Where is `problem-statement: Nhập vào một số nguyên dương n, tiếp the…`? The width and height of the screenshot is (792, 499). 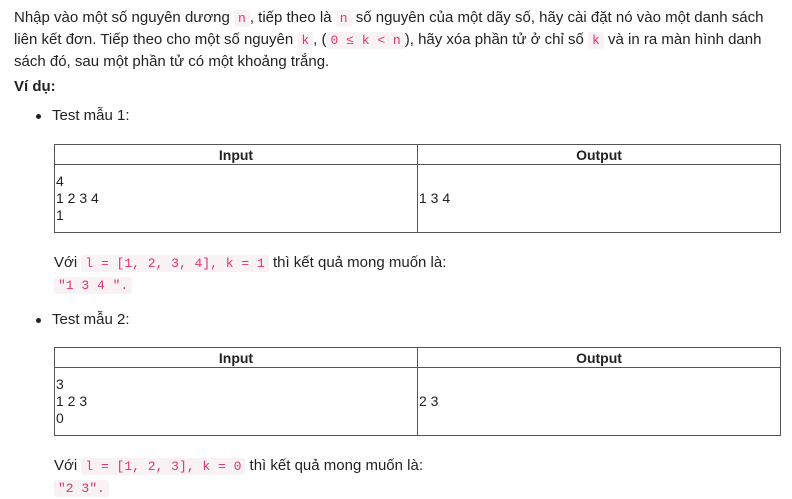
problem-statement: Nhập vào một số nguyên dương n, tiếp the… is located at coordinates (389, 39).